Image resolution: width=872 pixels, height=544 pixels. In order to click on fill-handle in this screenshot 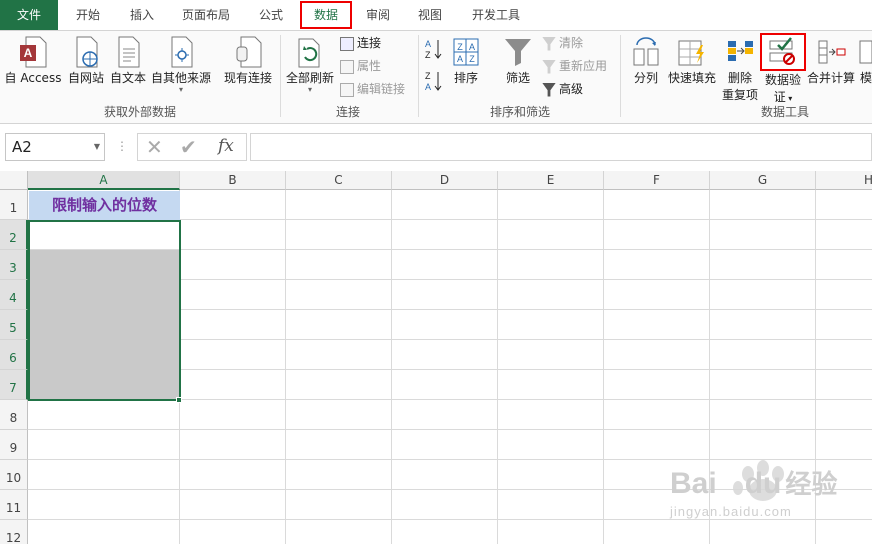, I will do `click(179, 400)`.